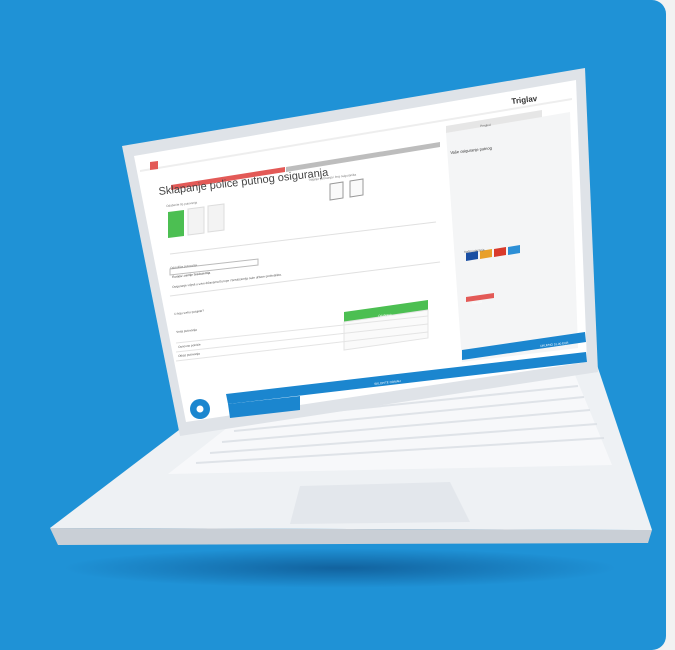 The width and height of the screenshot is (675, 650). I want to click on calendar-icon-from, so click(336, 191).